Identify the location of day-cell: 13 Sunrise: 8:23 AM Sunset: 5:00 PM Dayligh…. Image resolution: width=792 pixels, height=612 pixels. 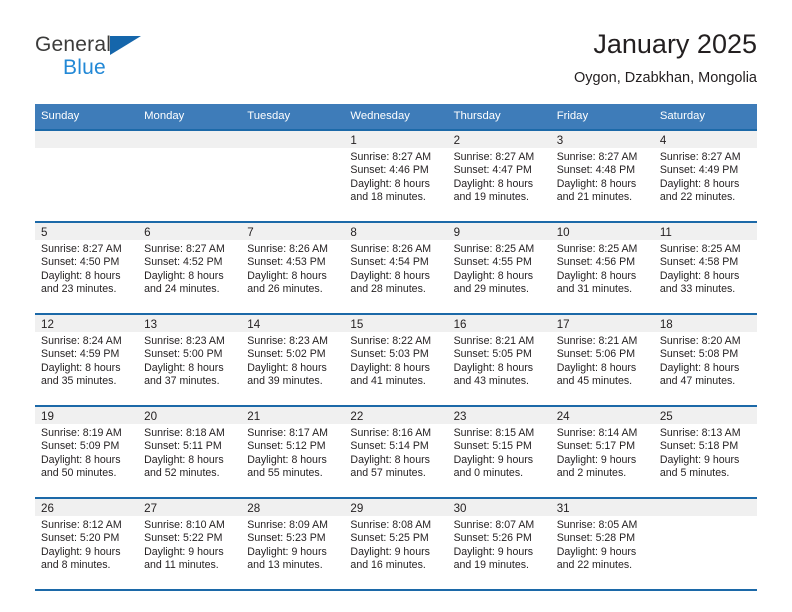
(190, 359).